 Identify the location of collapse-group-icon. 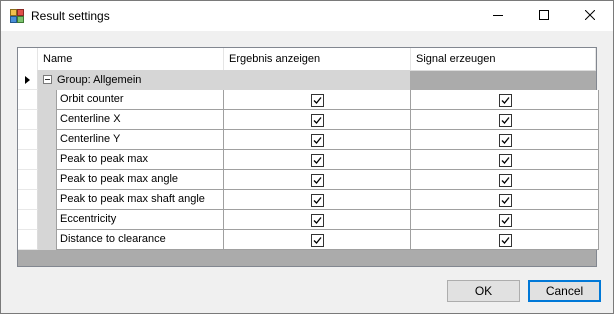
(47, 79).